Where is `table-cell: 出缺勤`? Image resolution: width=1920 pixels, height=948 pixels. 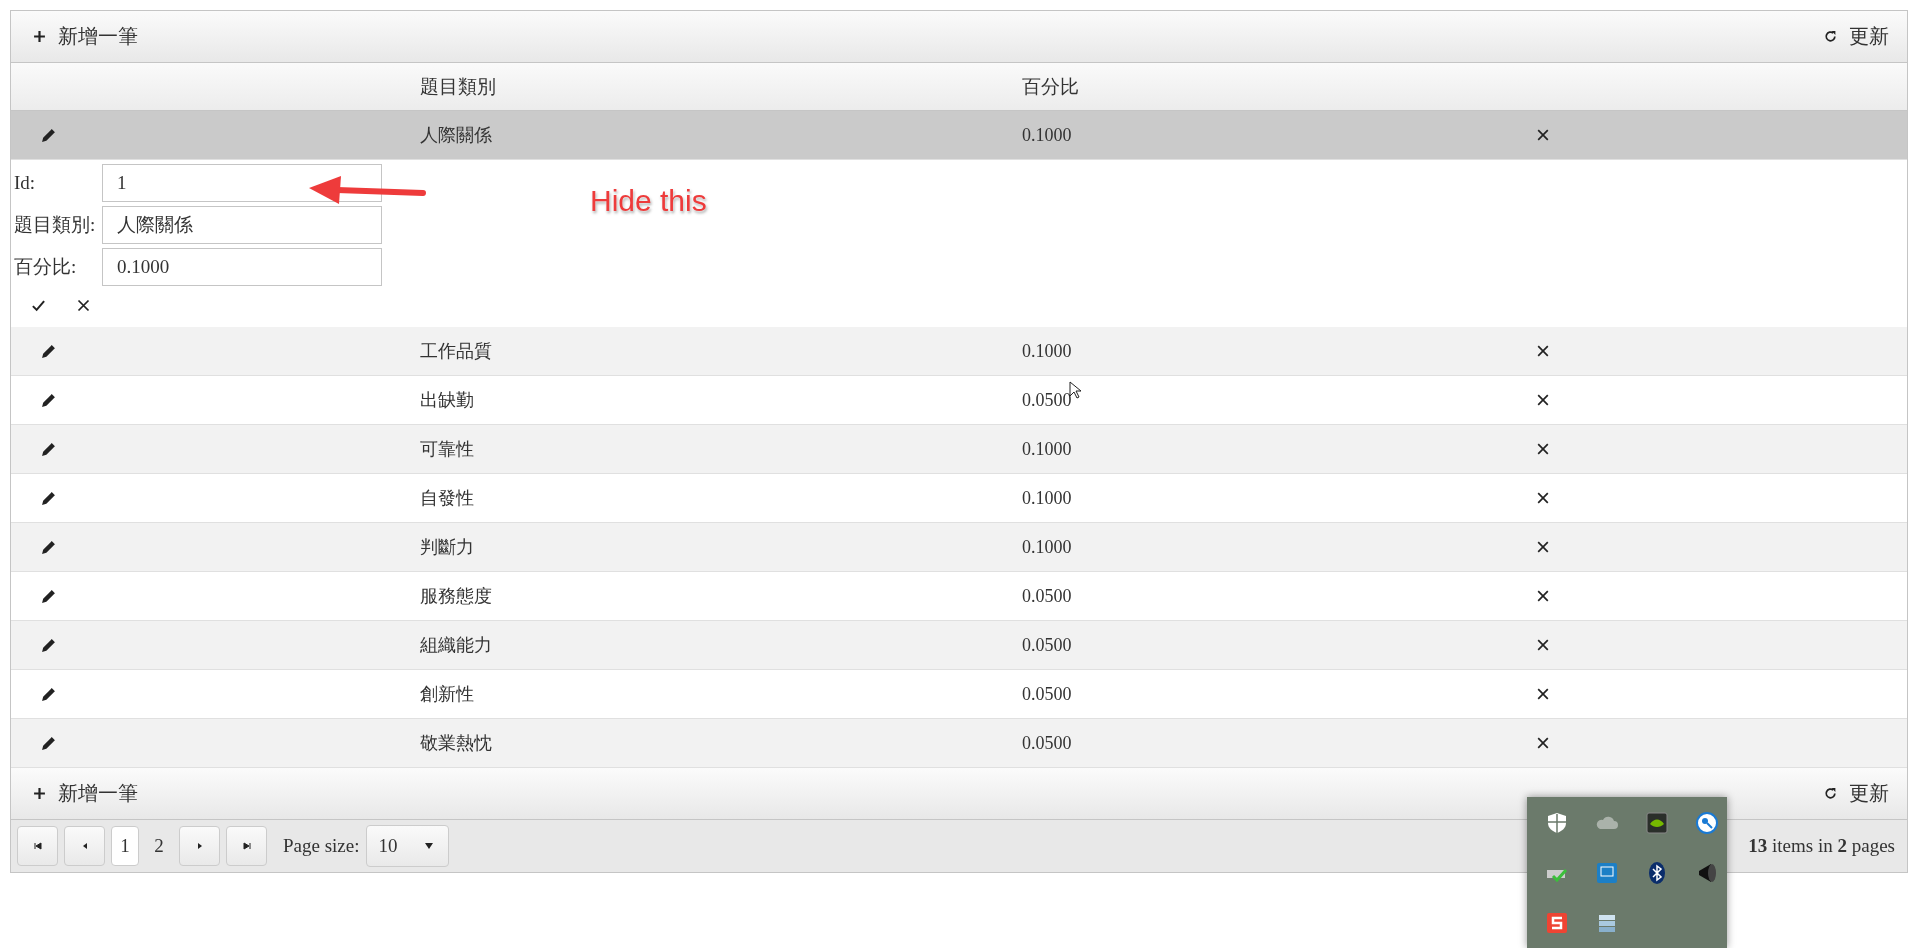
table-cell: 出缺勤 is located at coordinates (447, 400).